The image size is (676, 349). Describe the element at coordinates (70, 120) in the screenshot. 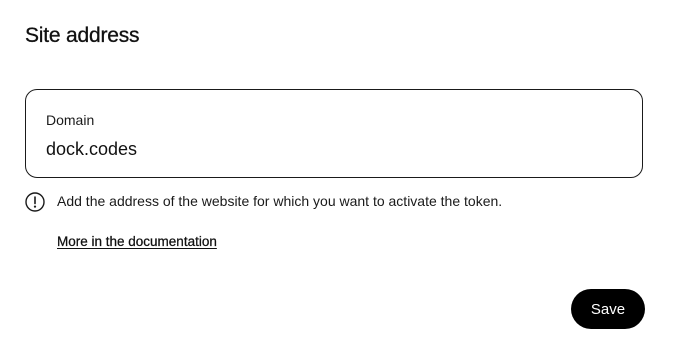

I see `domain-field-label: Domain` at that location.